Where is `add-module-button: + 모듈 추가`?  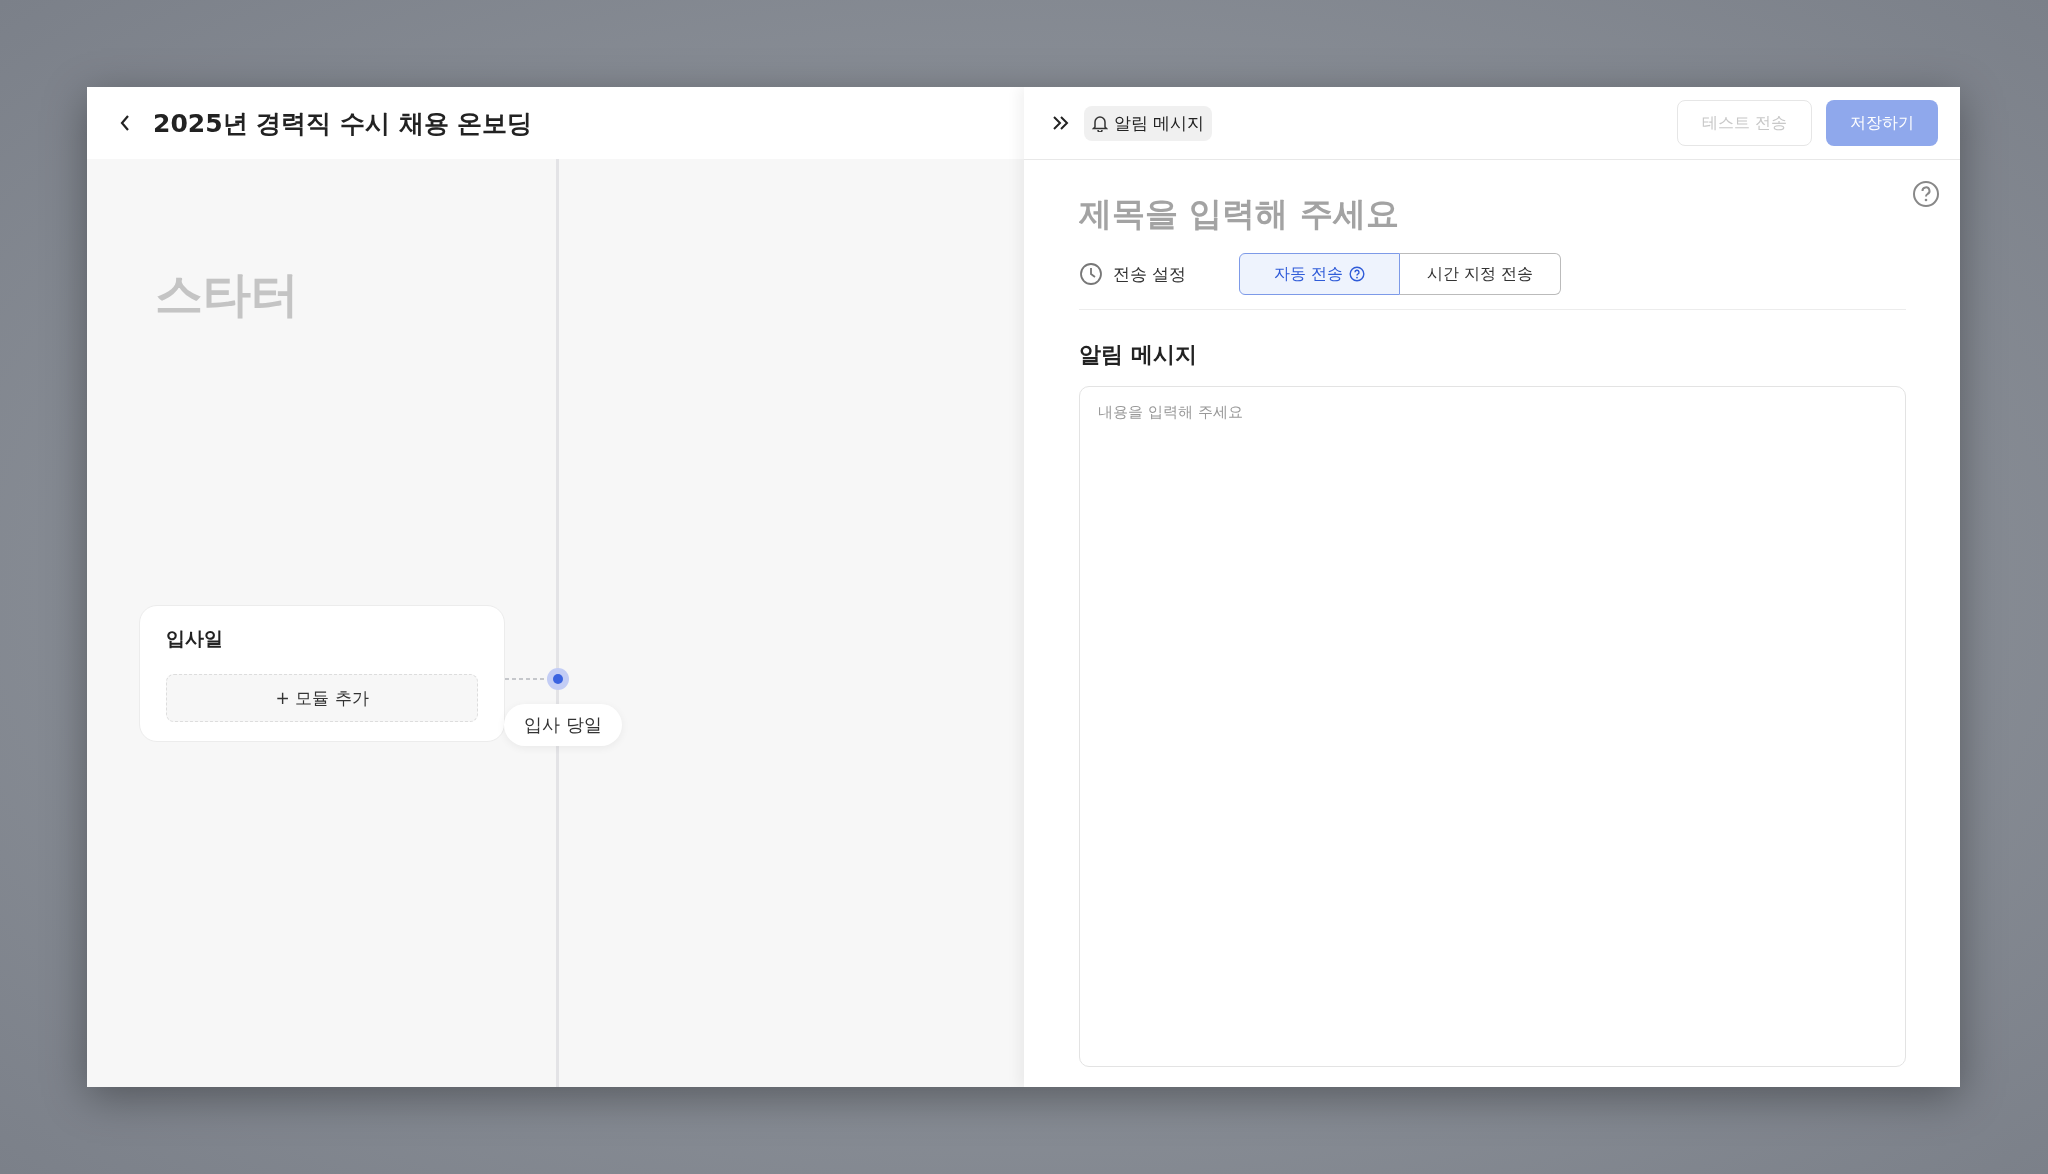 add-module-button: + 모듈 추가 is located at coordinates (322, 698).